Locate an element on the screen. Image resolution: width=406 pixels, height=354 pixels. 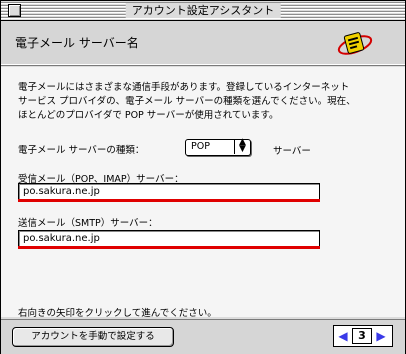
manual-setup-button: アカウントを手動で設定する is located at coordinates (93, 337).